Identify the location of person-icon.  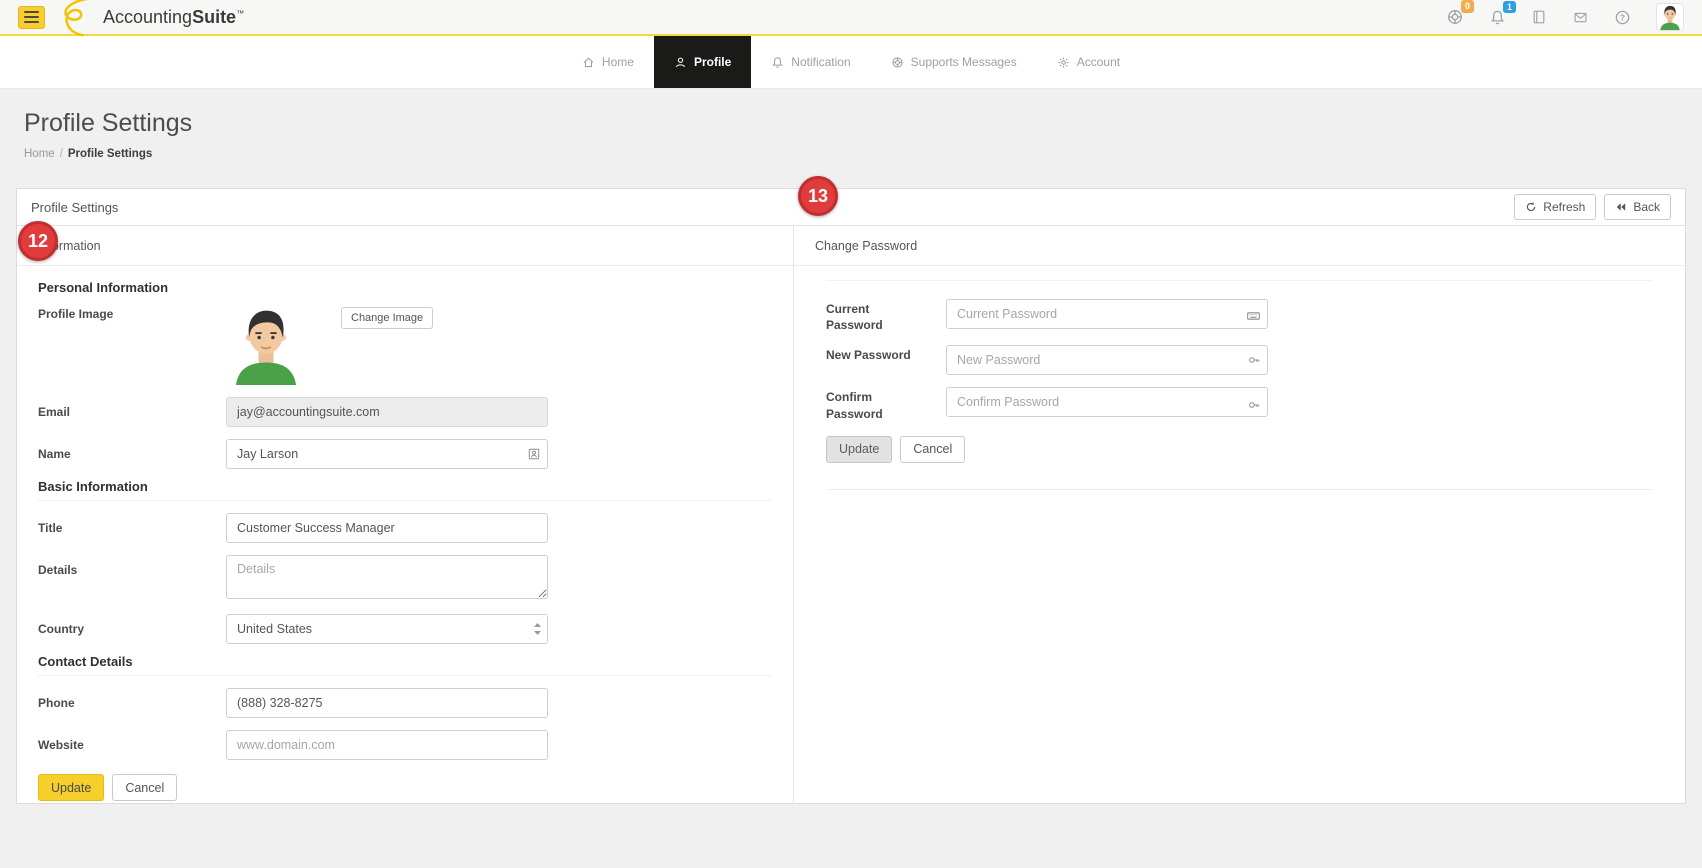
(680, 62).